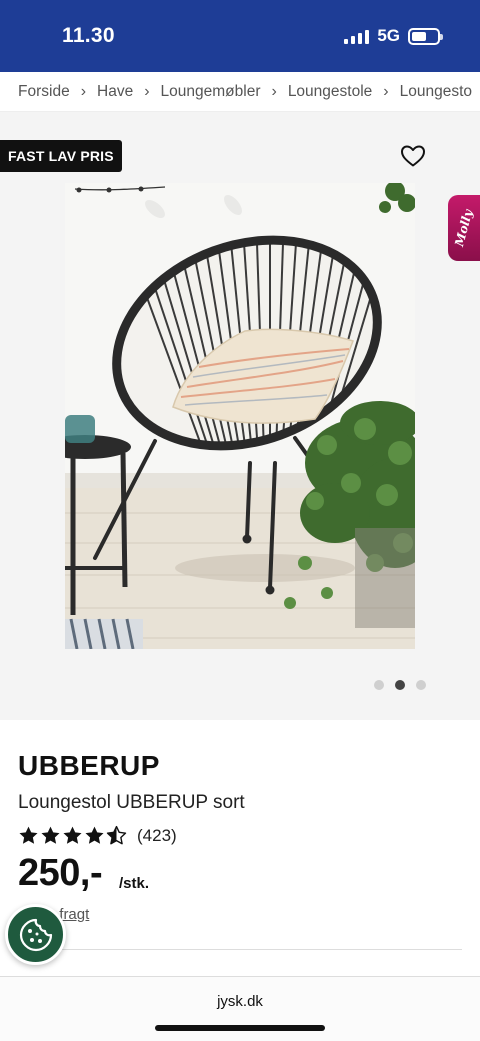 The width and height of the screenshot is (480, 1041). I want to click on product-rating: (423), so click(97, 835).